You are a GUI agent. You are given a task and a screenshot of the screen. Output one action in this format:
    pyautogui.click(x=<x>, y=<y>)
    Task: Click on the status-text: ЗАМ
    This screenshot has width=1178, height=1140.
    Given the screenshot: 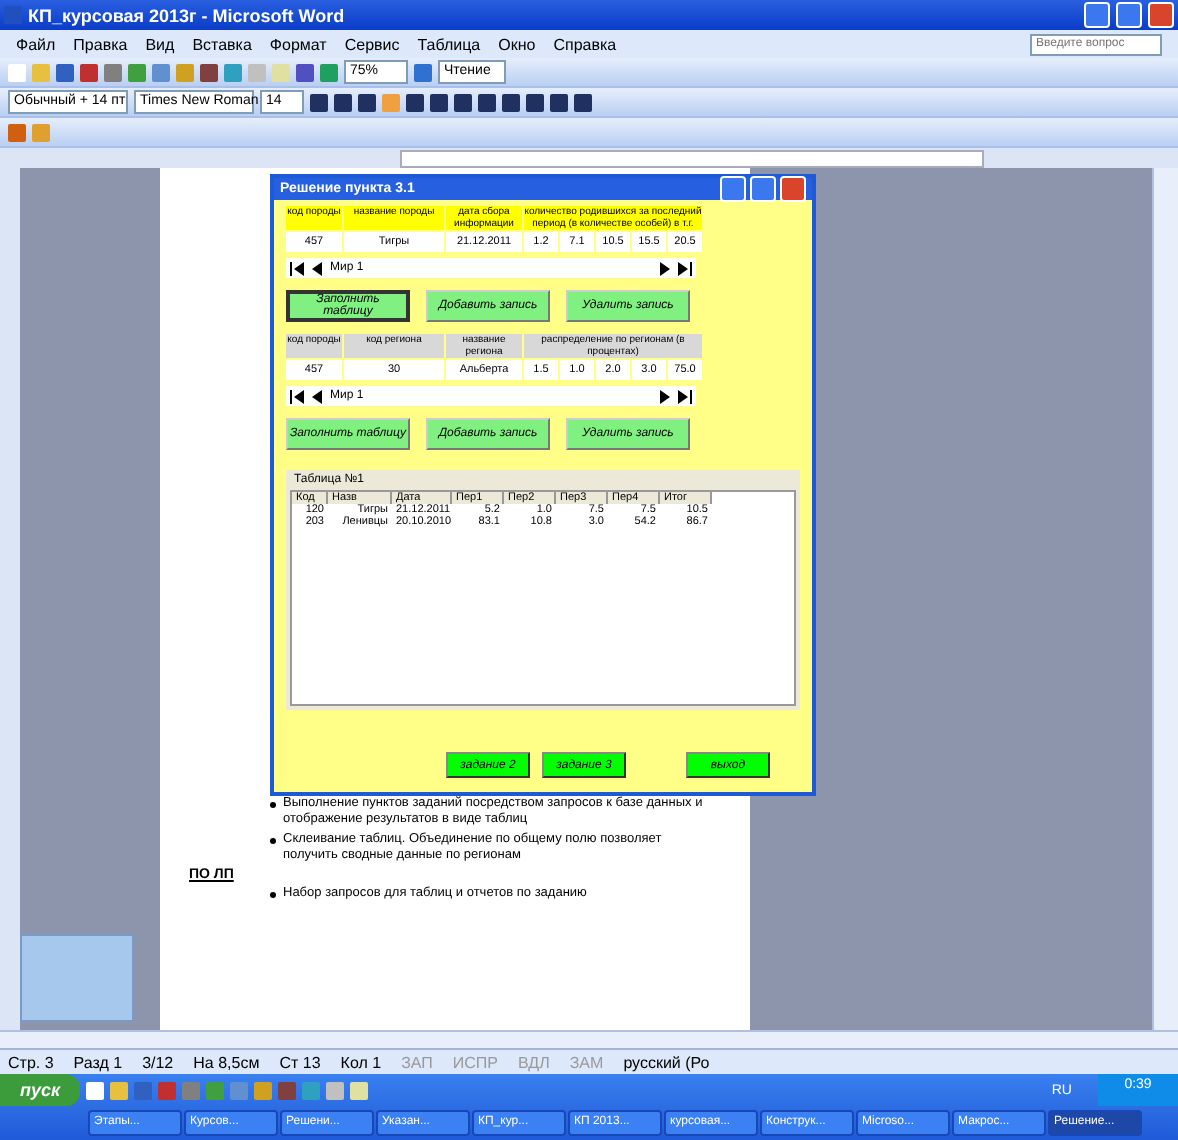 What is the action you would take?
    pyautogui.click(x=586, y=1062)
    